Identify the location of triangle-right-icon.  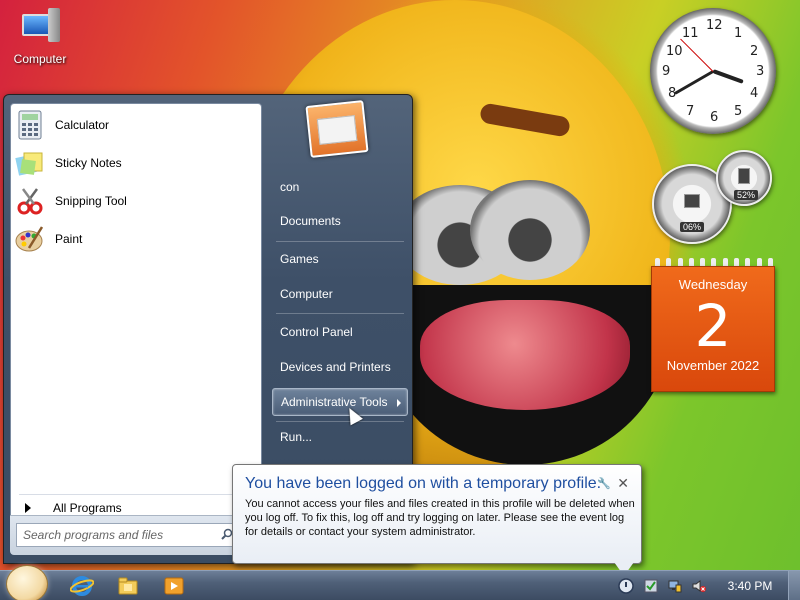
(28, 507).